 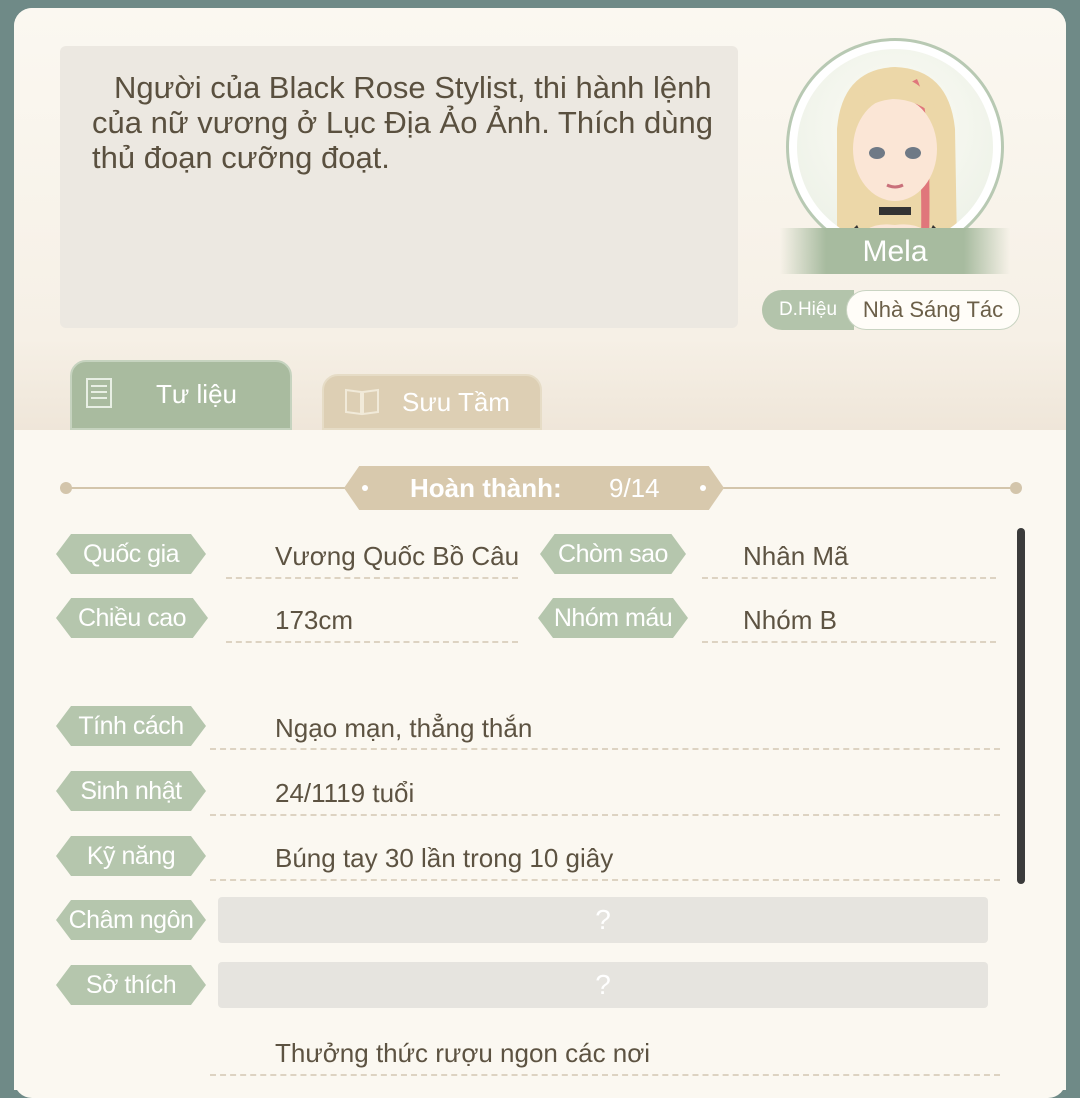 What do you see at coordinates (397, 556) in the screenshot?
I see `country-value: Vương Quốc Bồ Câu` at bounding box center [397, 556].